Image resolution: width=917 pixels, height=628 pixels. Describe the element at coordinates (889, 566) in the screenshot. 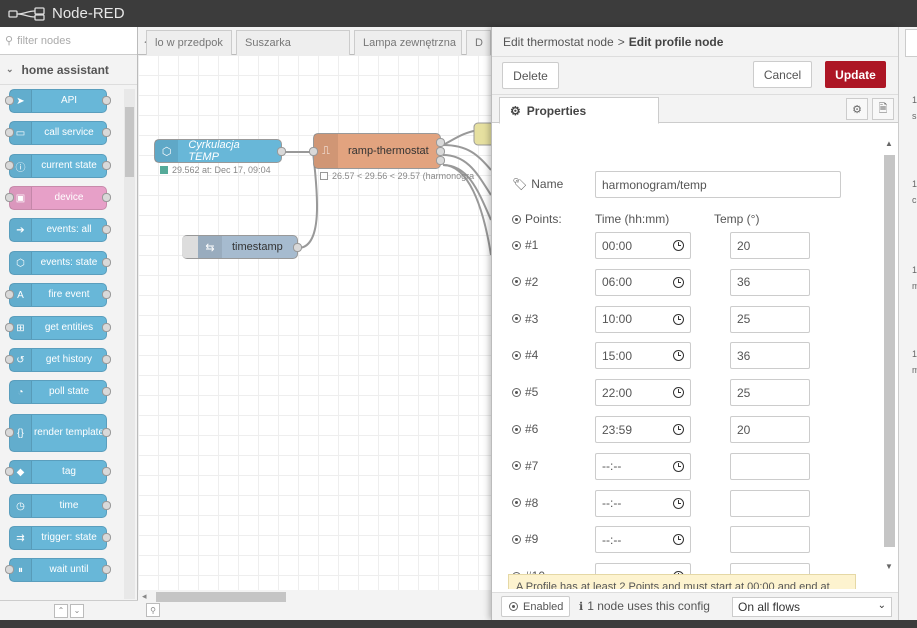

I see `scroll-down-icon: ▼` at that location.